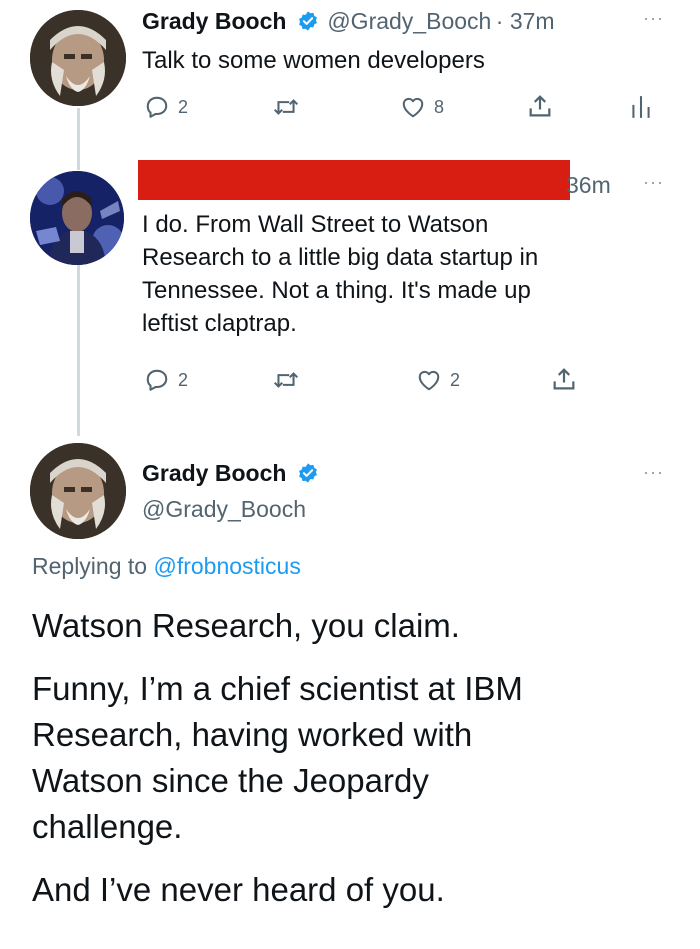 Image resolution: width=700 pixels, height=949 pixels. I want to click on text-line: challenge., so click(107, 826).